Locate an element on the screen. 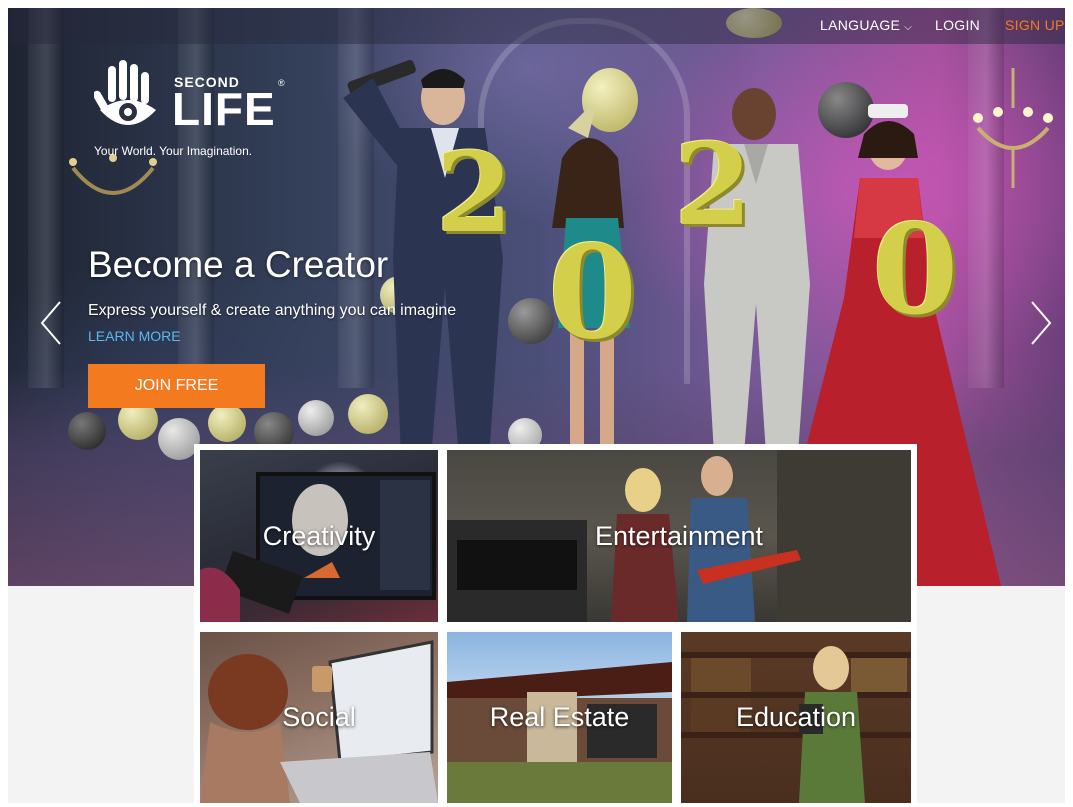 This screenshot has height=807, width=1073. tile-social: Social is located at coordinates (319, 717).